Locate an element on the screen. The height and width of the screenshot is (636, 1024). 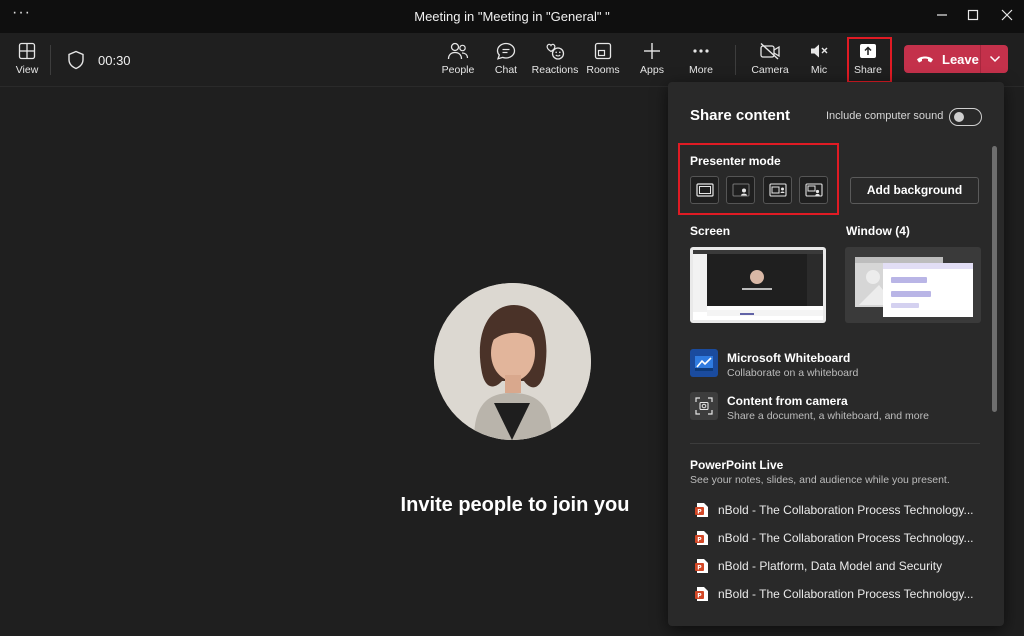
leave-label: Leave is located at coordinates (960, 59).